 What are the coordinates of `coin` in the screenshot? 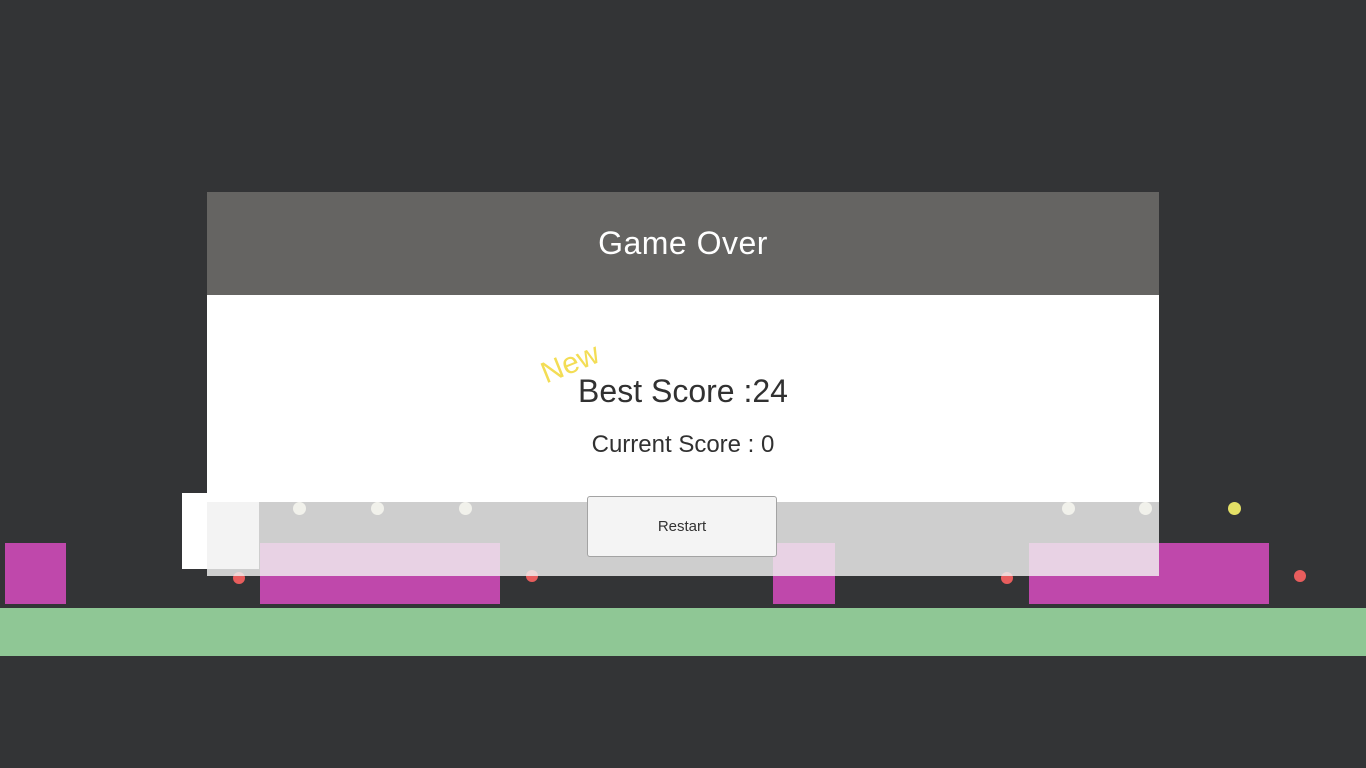 It's located at (1234, 508).